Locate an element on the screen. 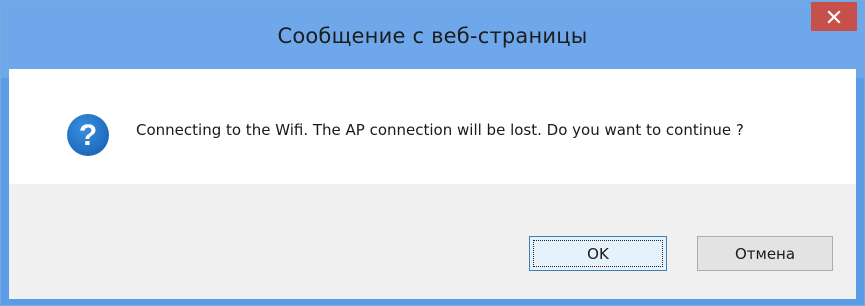 This screenshot has height=306, width=865. question-icon: ? is located at coordinates (88, 135).